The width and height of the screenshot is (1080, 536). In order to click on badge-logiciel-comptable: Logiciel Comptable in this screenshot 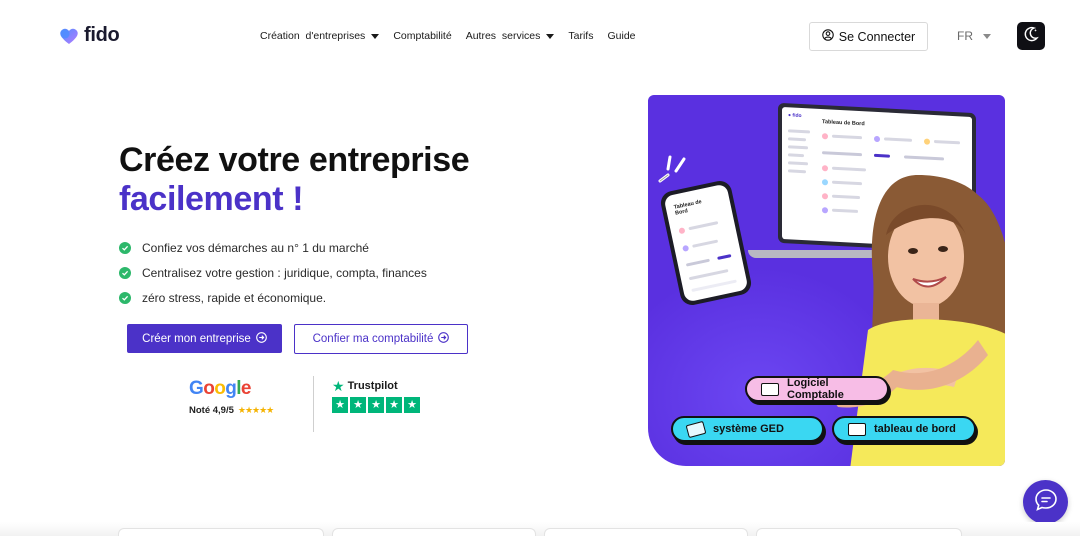, I will do `click(817, 389)`.